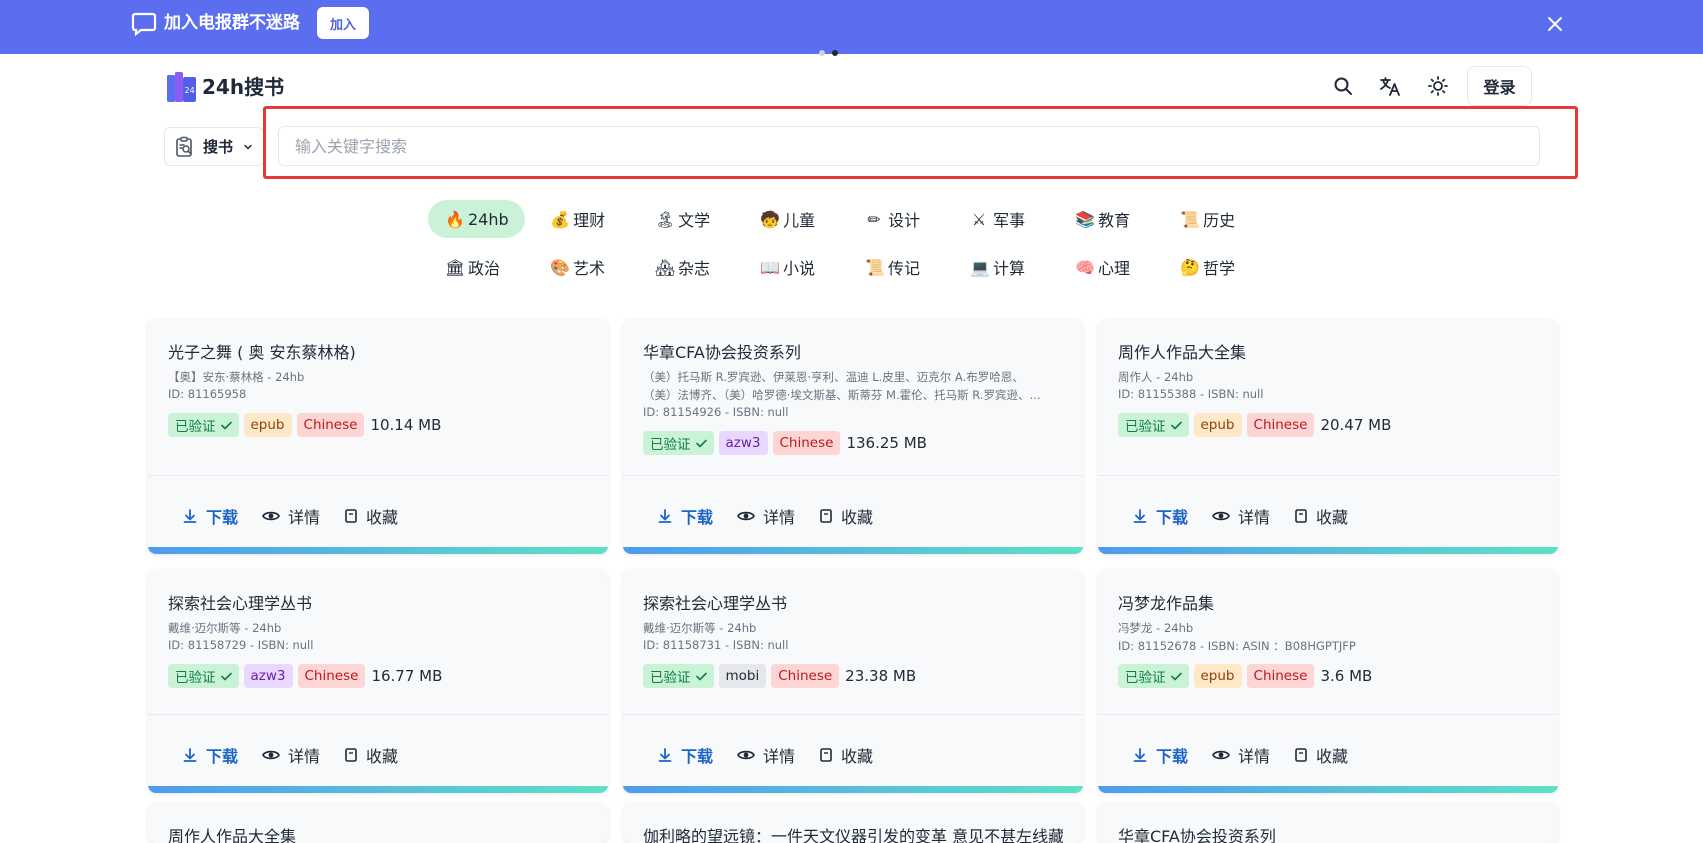 This screenshot has width=1703, height=843. I want to click on category-小说: 📖 小说, so click(795, 267).